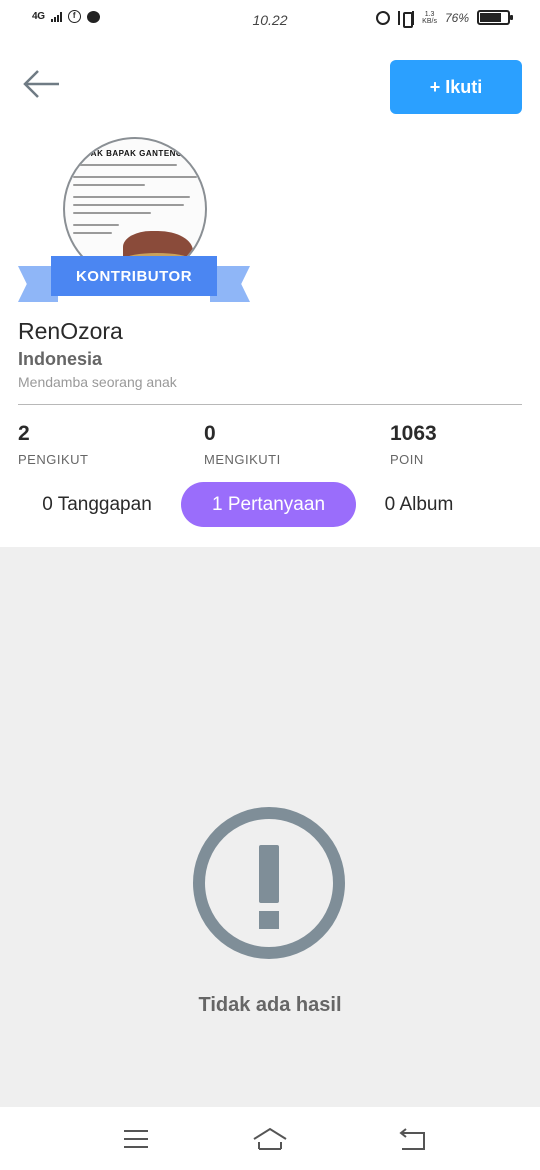 The height and width of the screenshot is (1170, 540). What do you see at coordinates (242, 443) in the screenshot?
I see `stat-following: 0 MENGIKUTI` at bounding box center [242, 443].